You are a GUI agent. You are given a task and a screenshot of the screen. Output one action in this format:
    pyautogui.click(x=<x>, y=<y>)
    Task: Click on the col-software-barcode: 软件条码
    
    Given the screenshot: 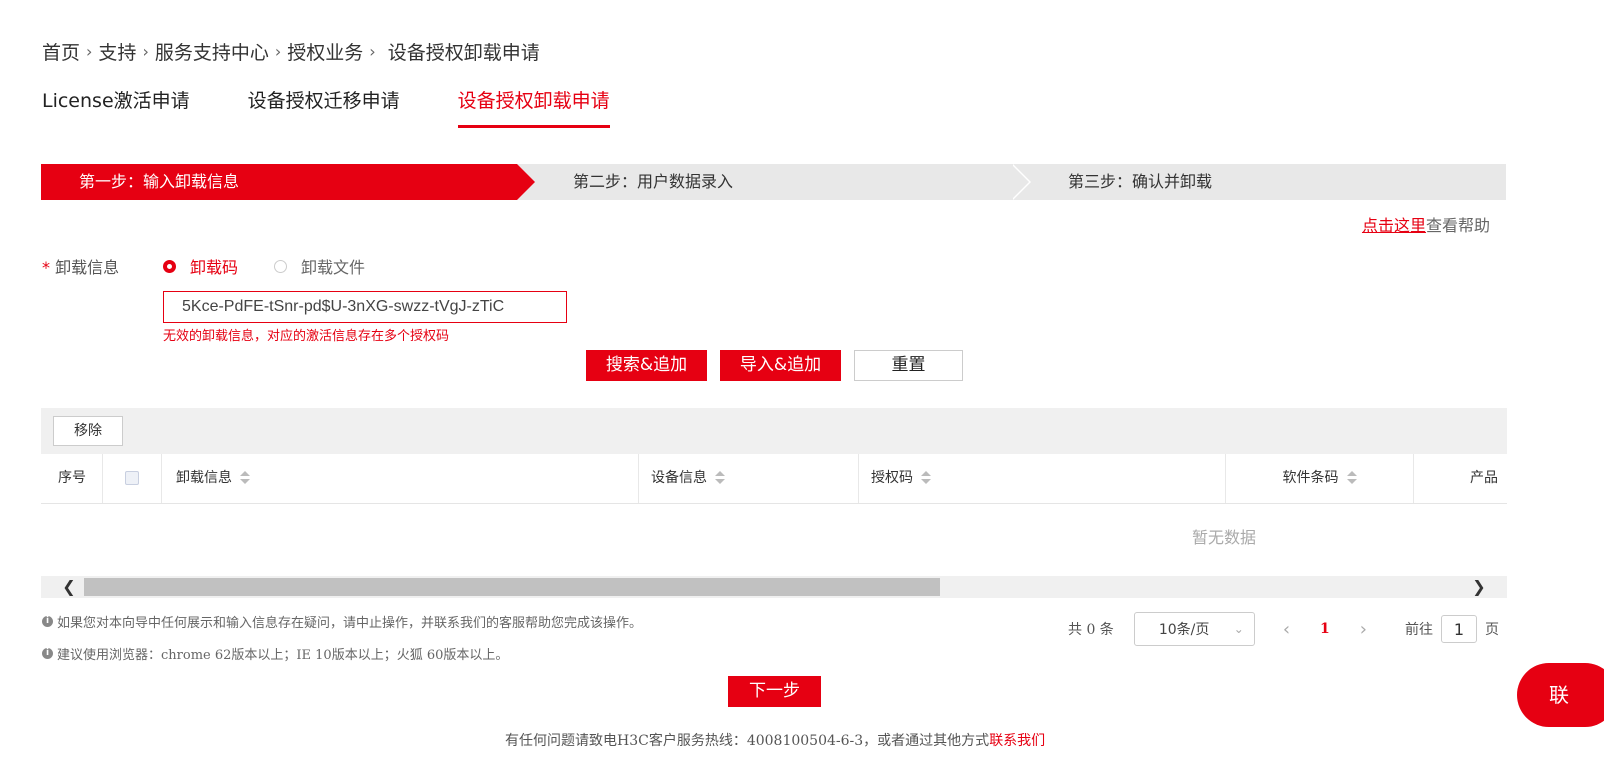 What is the action you would take?
    pyautogui.click(x=1320, y=478)
    